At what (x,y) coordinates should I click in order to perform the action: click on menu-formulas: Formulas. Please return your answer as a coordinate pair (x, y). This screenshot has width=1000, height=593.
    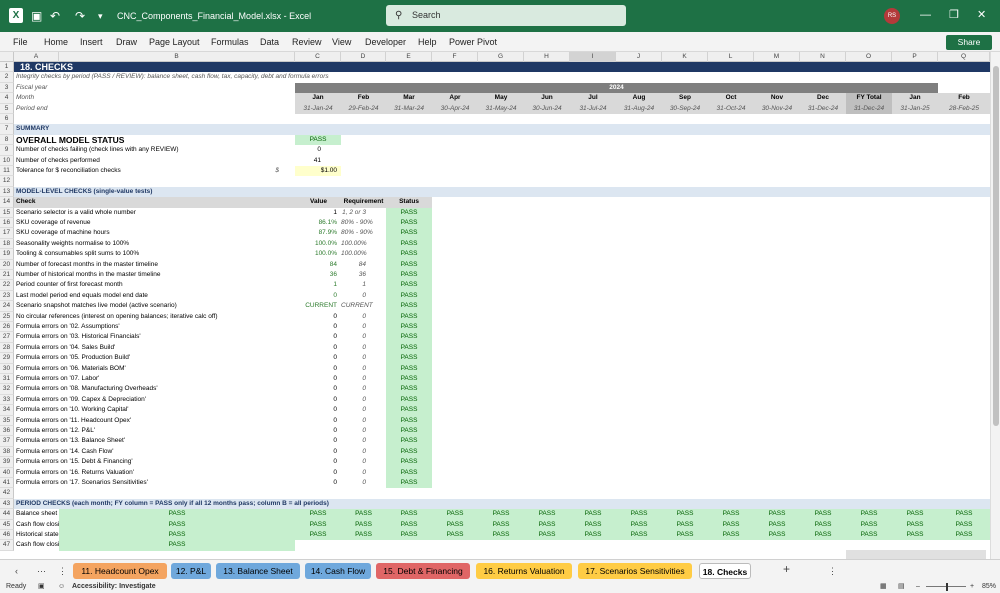
    Looking at the image, I should click on (230, 42).